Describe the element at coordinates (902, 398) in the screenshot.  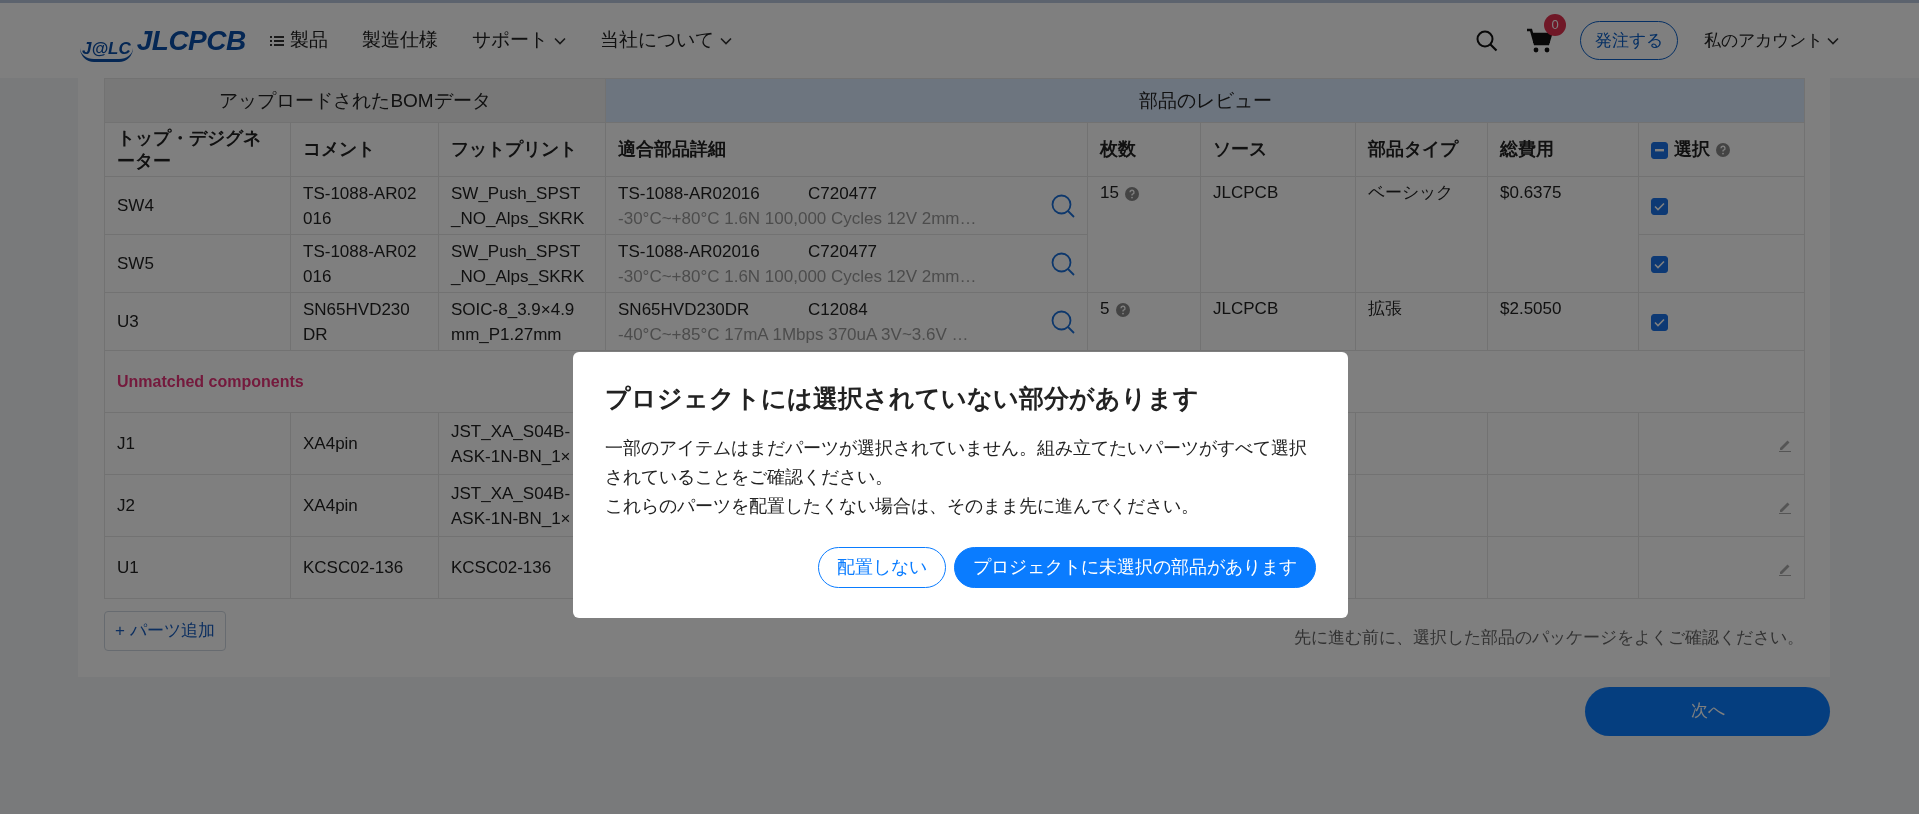
I see `dialog-title: プロジェクトには選択されていない部分があります` at that location.